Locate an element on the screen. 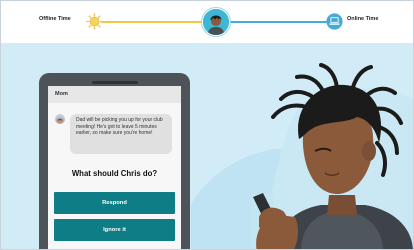 This screenshot has width=414, height=250. online-time-label: Online Time is located at coordinates (363, 19).